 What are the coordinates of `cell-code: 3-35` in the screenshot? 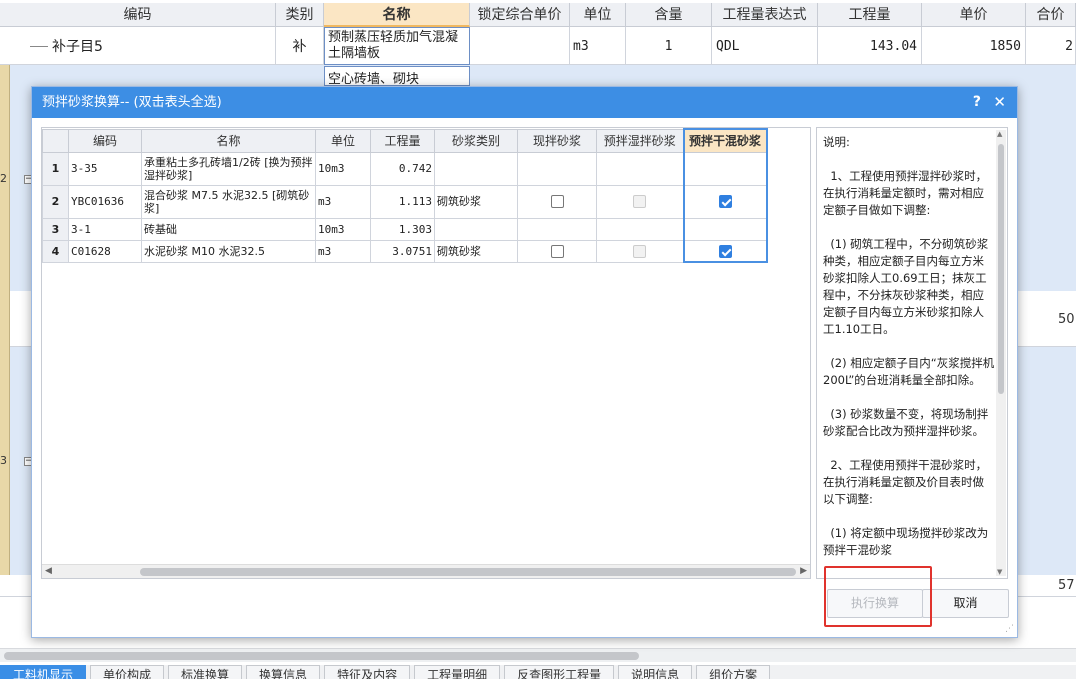 It's located at (105, 168).